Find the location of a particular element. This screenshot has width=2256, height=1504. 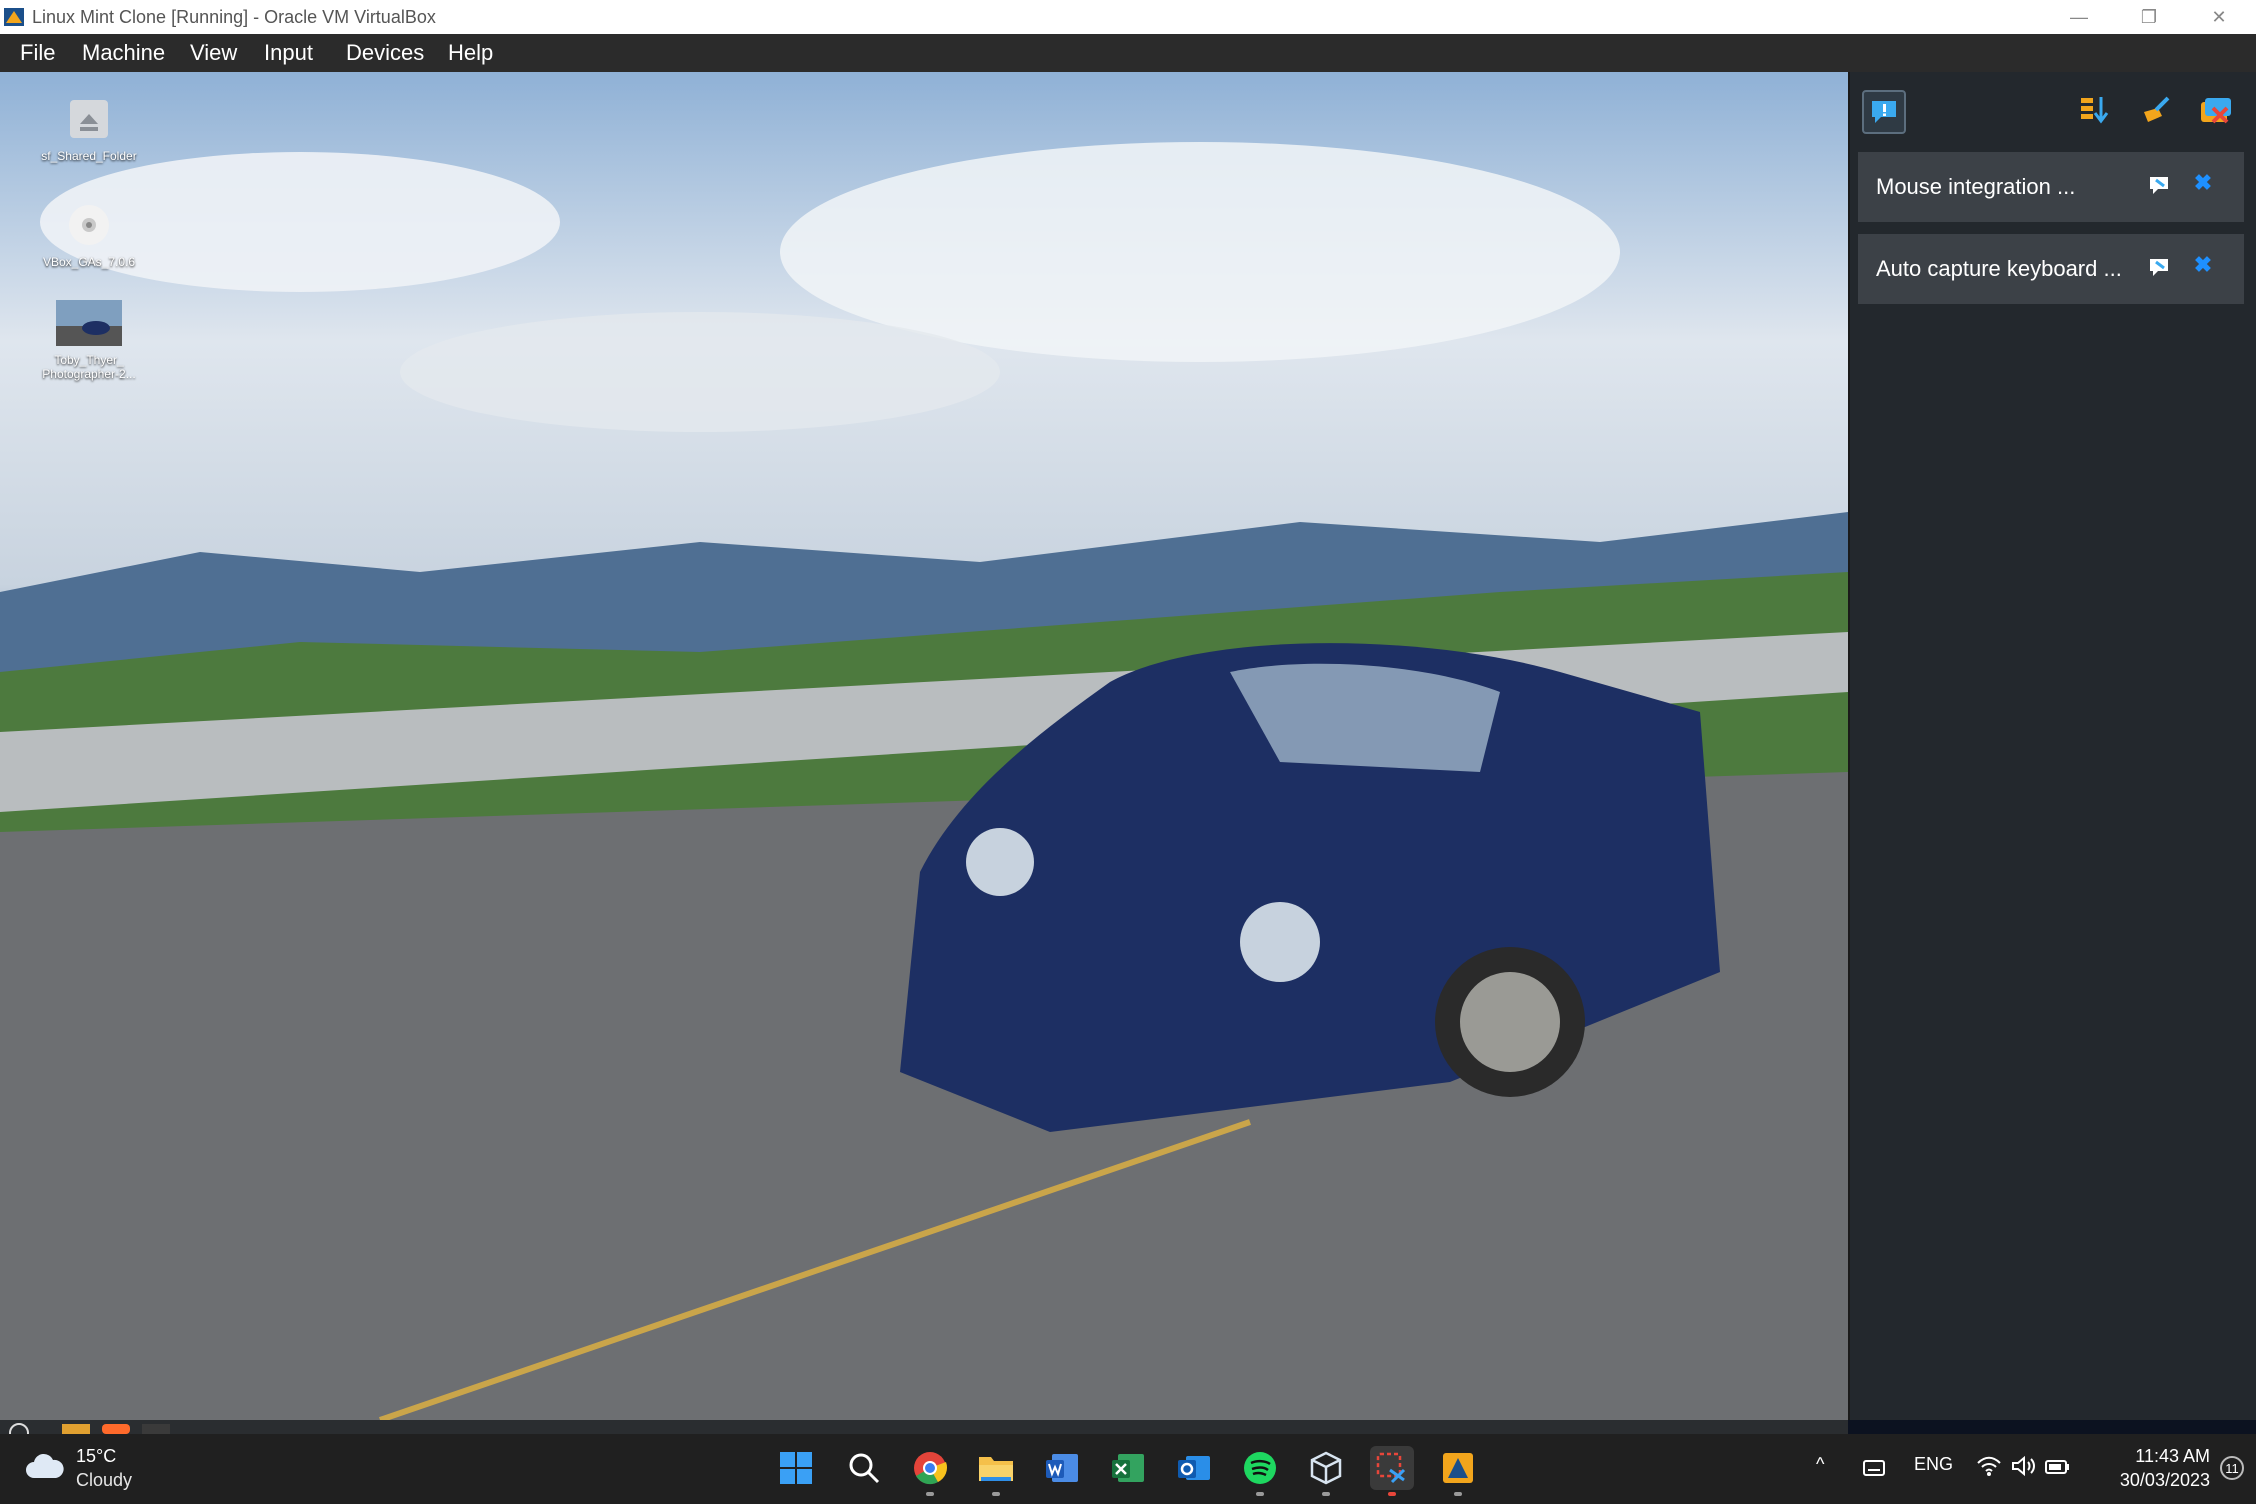

taskbar-app-word is located at coordinates (1062, 1468).